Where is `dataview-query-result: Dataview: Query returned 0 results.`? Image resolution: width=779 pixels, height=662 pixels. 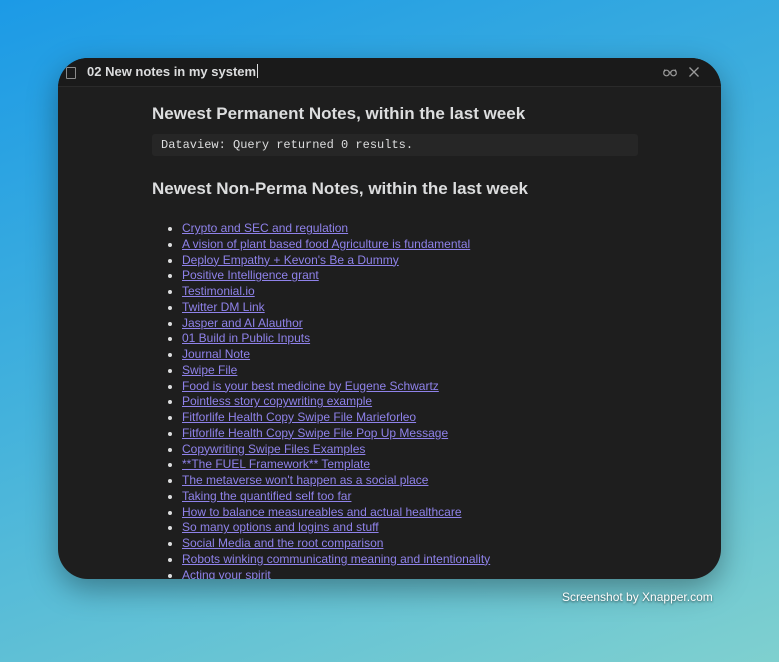 dataview-query-result: Dataview: Query returned 0 results. is located at coordinates (395, 145).